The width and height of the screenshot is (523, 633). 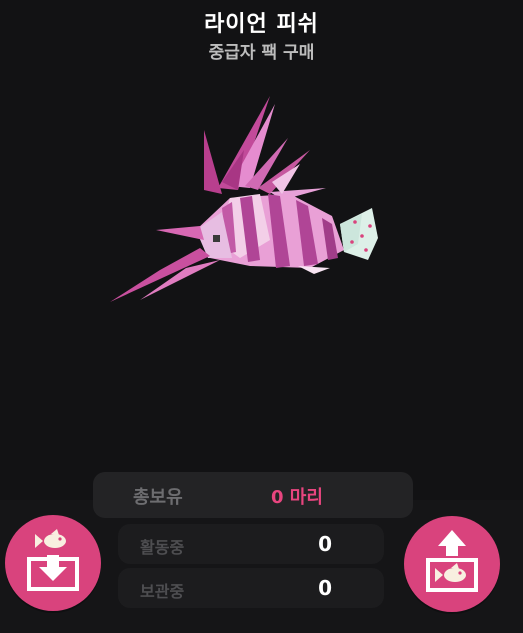 I want to click on stored-label: 보관중, so click(x=162, y=591).